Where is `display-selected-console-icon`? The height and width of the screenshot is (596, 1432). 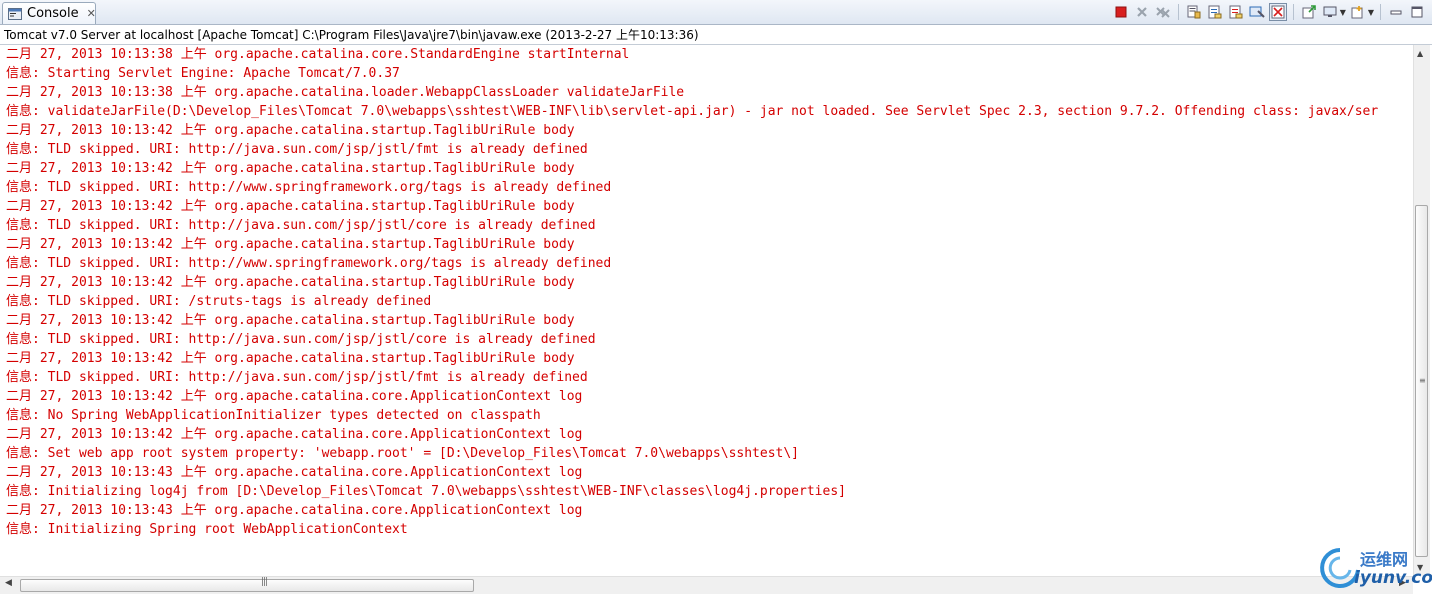
display-selected-console-icon is located at coordinates (1309, 12).